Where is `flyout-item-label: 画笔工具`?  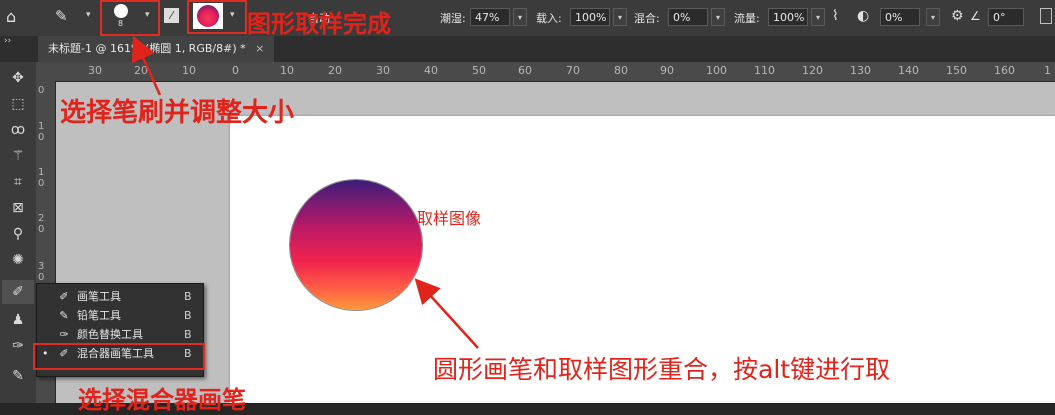
flyout-item-label: 画笔工具 is located at coordinates (99, 296).